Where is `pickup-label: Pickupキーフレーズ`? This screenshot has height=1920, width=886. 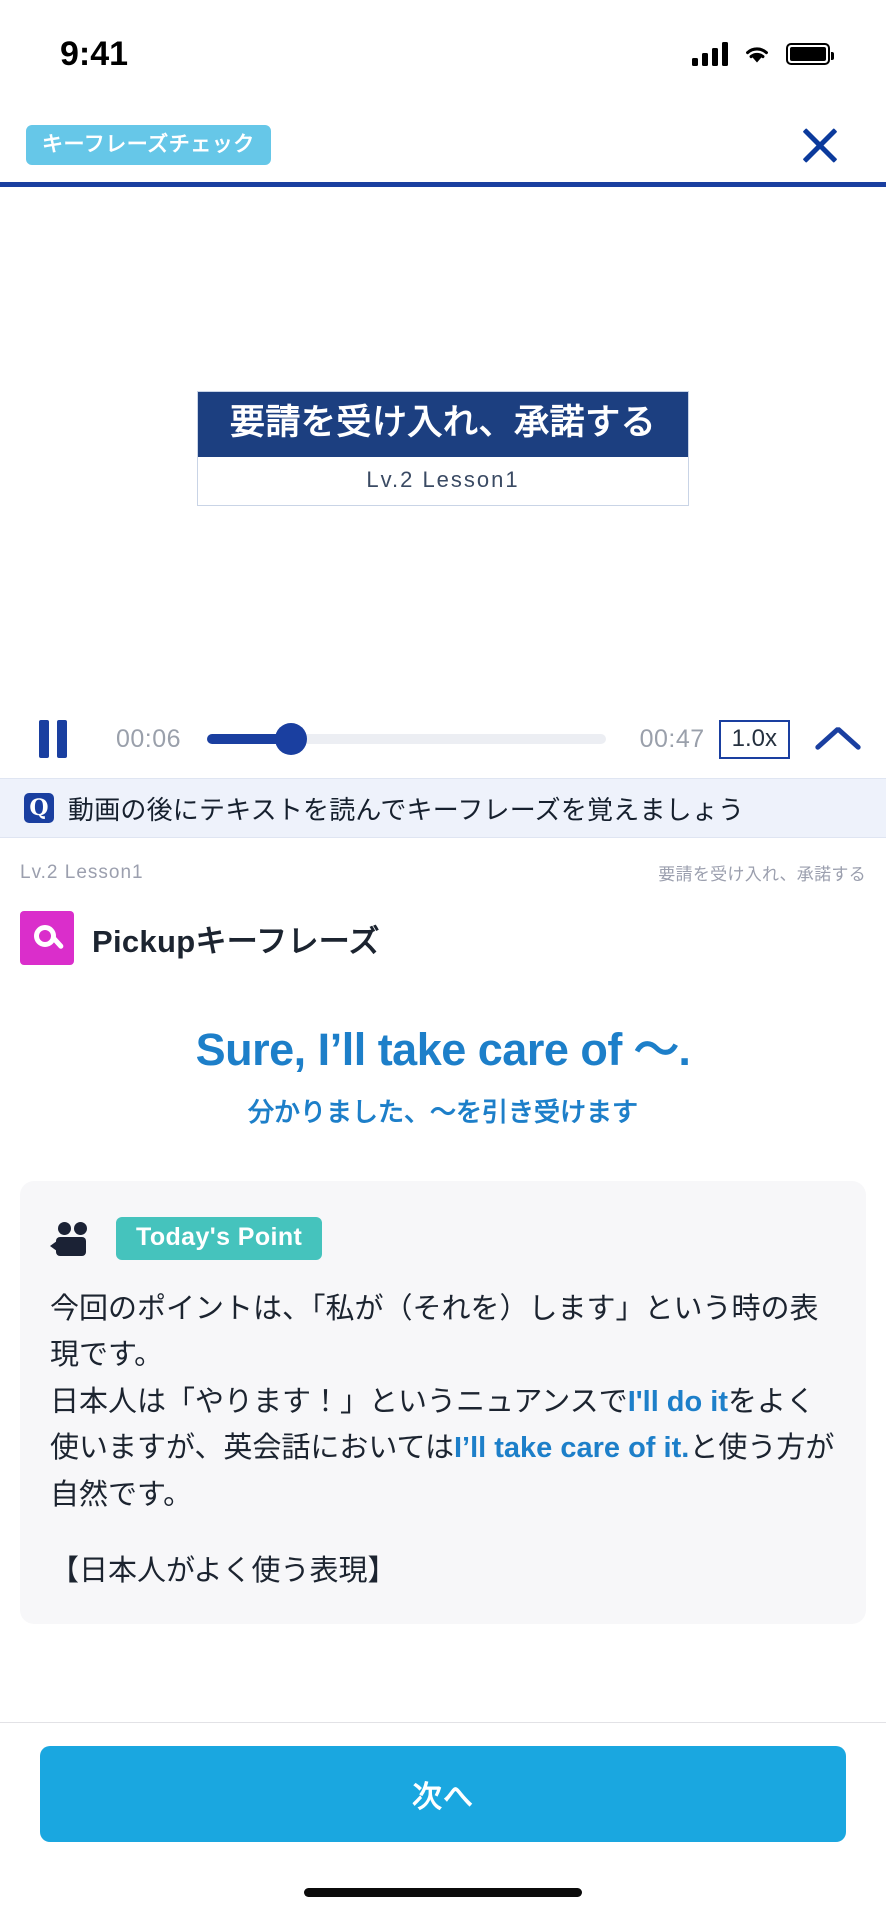 pickup-label: Pickupキーフレーズ is located at coordinates (236, 941).